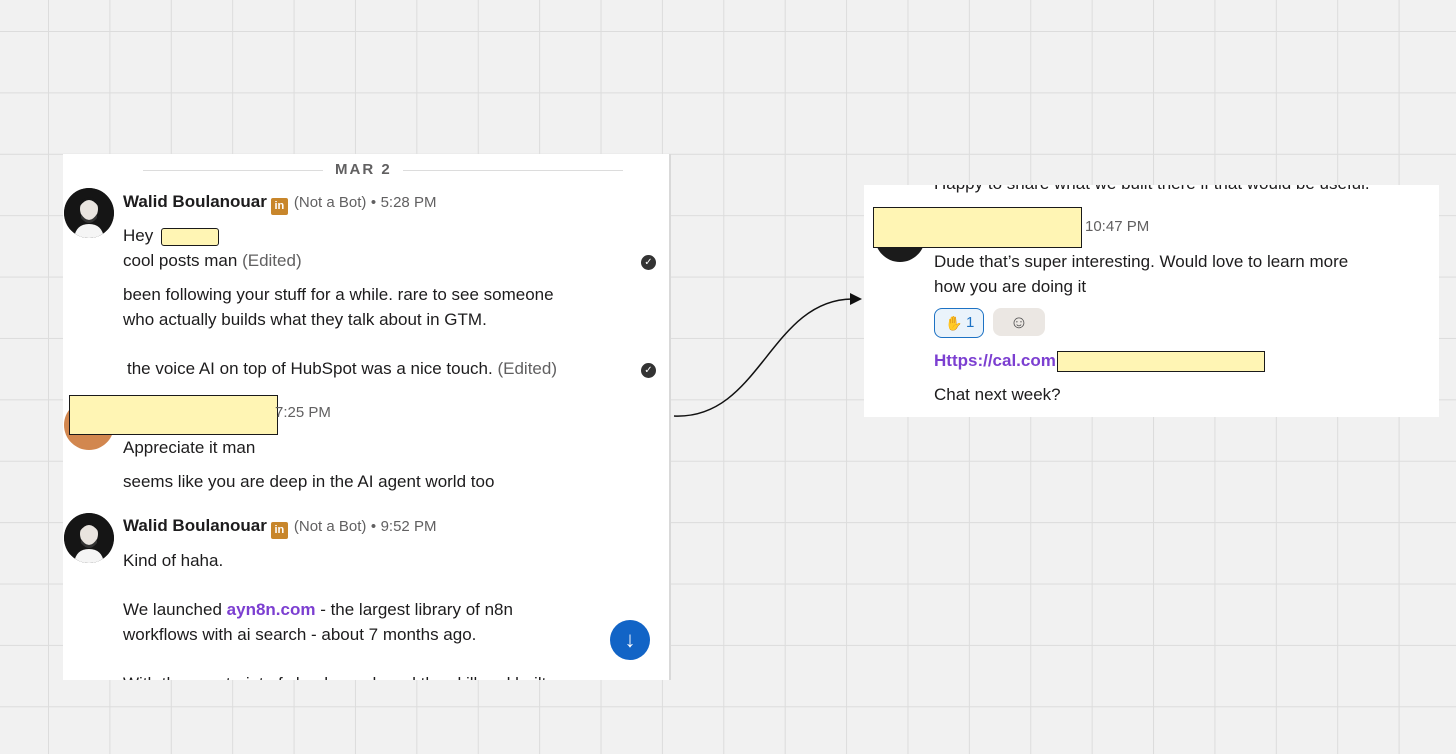 Image resolution: width=1456 pixels, height=754 pixels. I want to click on message-line: Https://cal.com, so click(995, 360).